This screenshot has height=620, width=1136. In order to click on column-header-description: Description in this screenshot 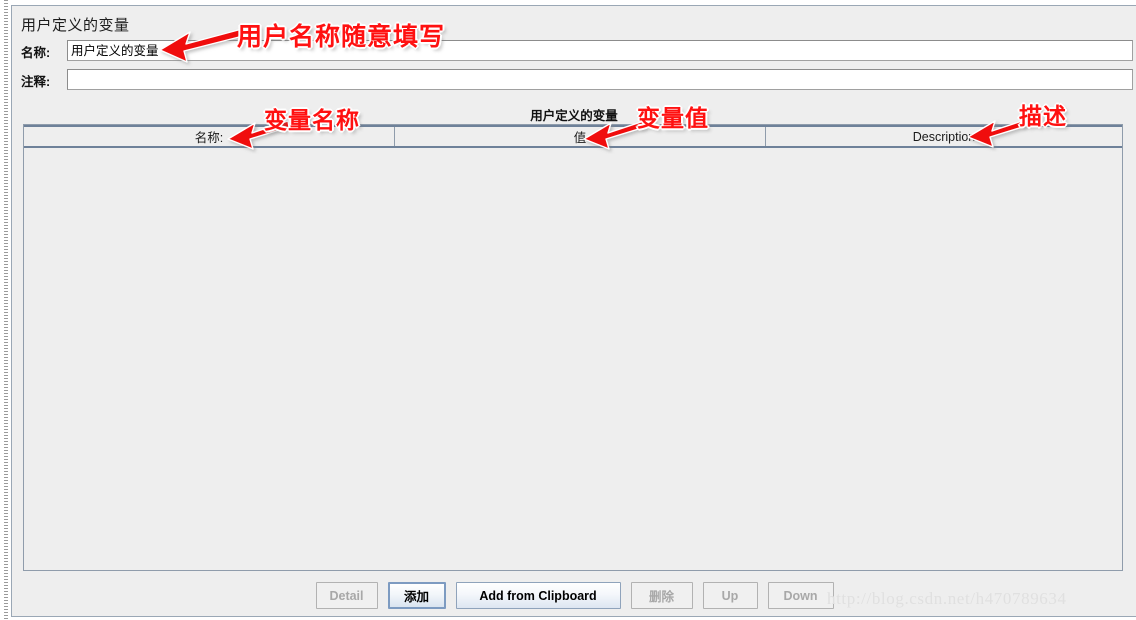, I will do `click(944, 136)`.